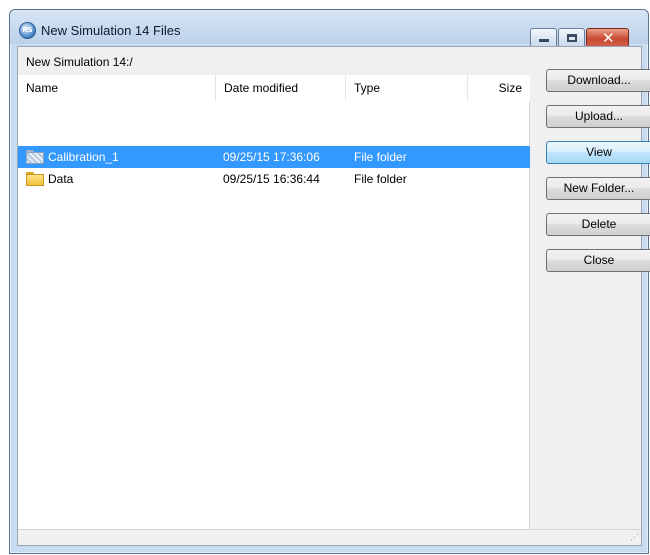  Describe the element at coordinates (83, 157) in the screenshot. I see `item-name: Calibration_1` at that location.